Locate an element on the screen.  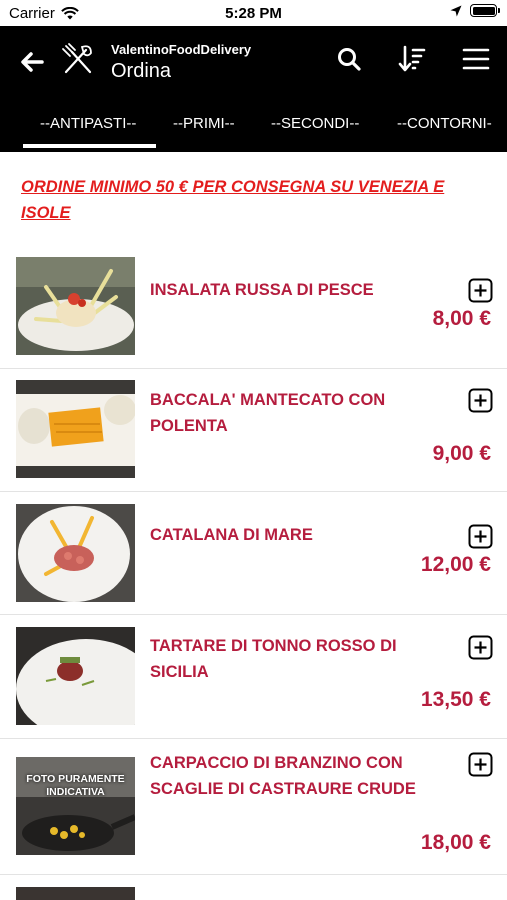
product-row: BACCALA' MANTECATO CON POLENTA 9,00 € is located at coordinates (253, 430).